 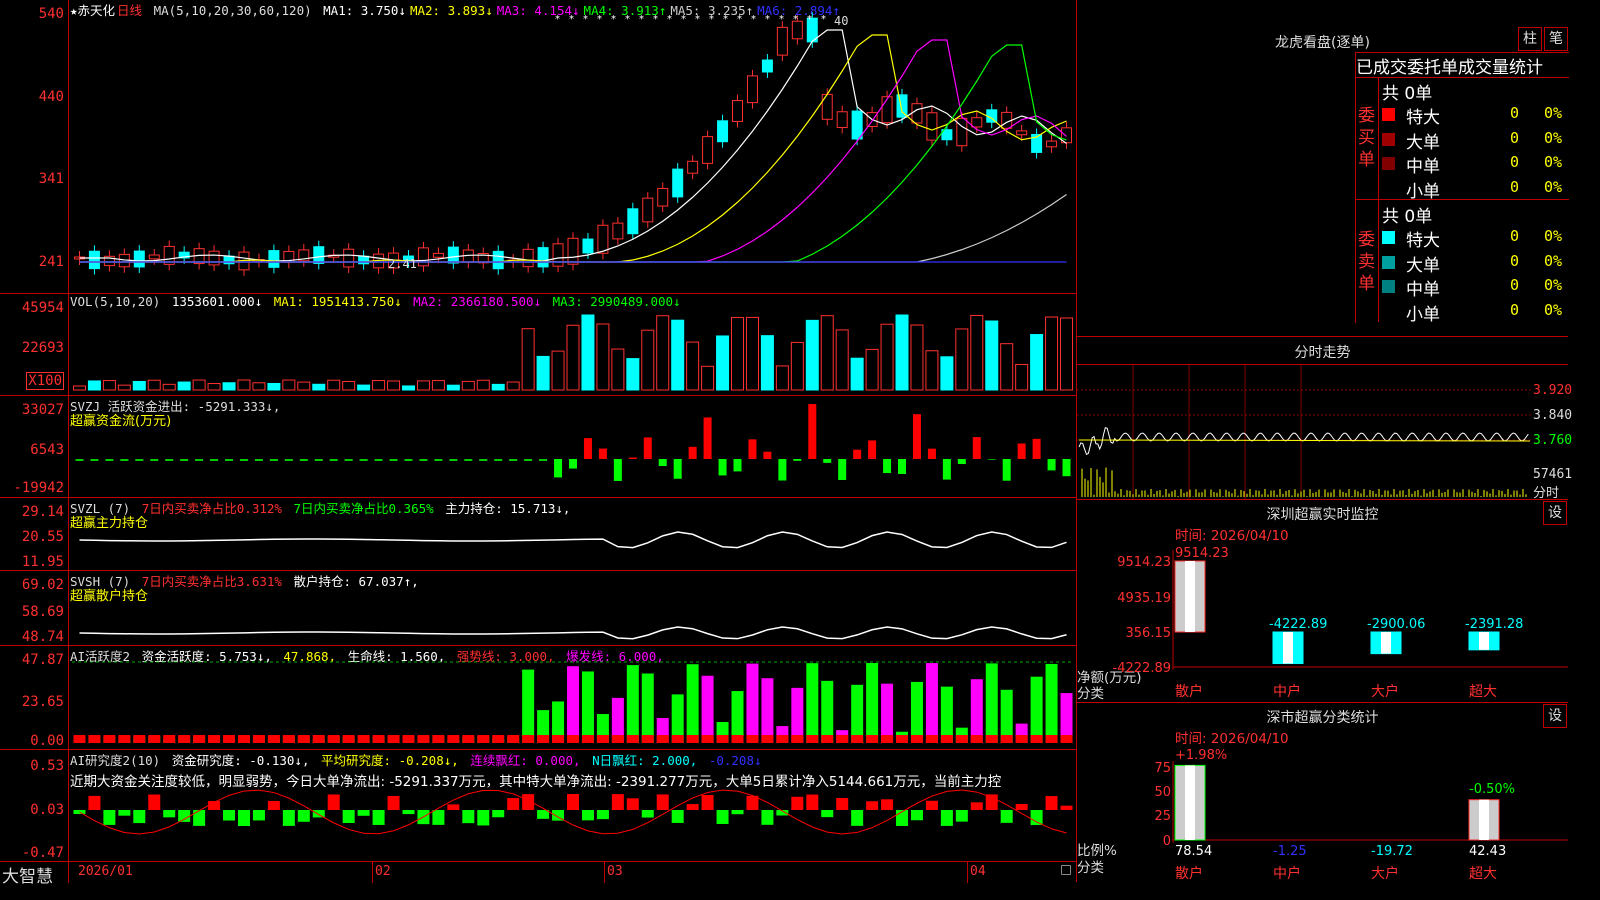 What do you see at coordinates (1366, 138) in the screenshot?
I see `buy-label: 委买单` at bounding box center [1366, 138].